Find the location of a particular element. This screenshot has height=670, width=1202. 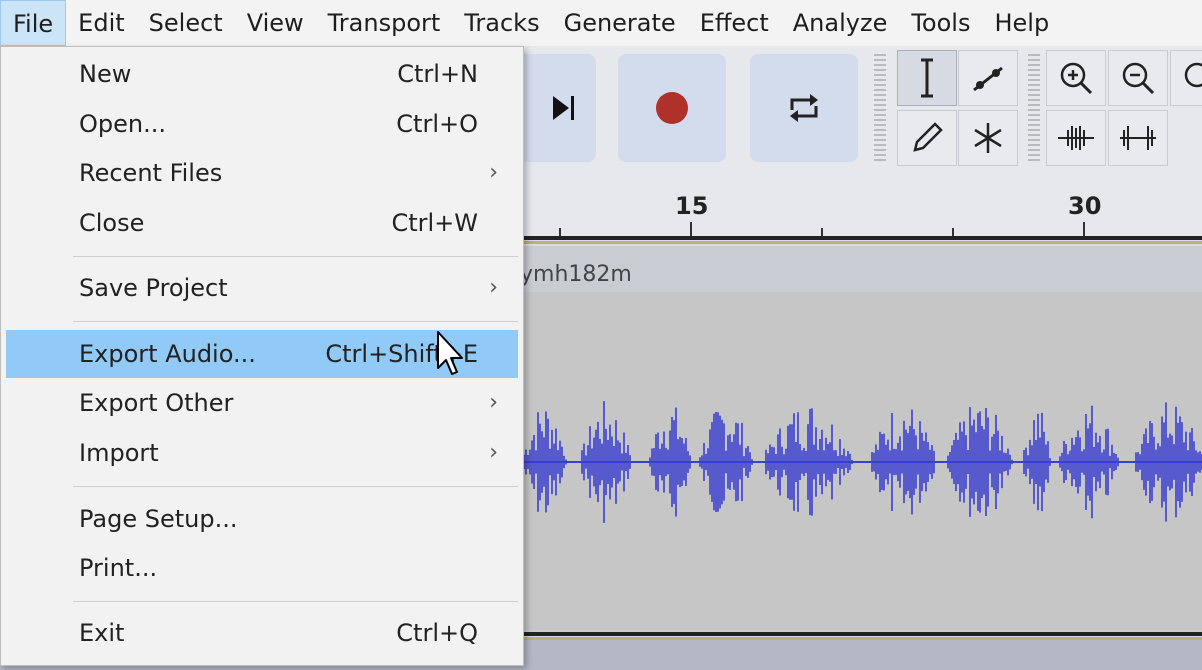

menu-item-open: Open... Ctrl+O is located at coordinates (262, 124).